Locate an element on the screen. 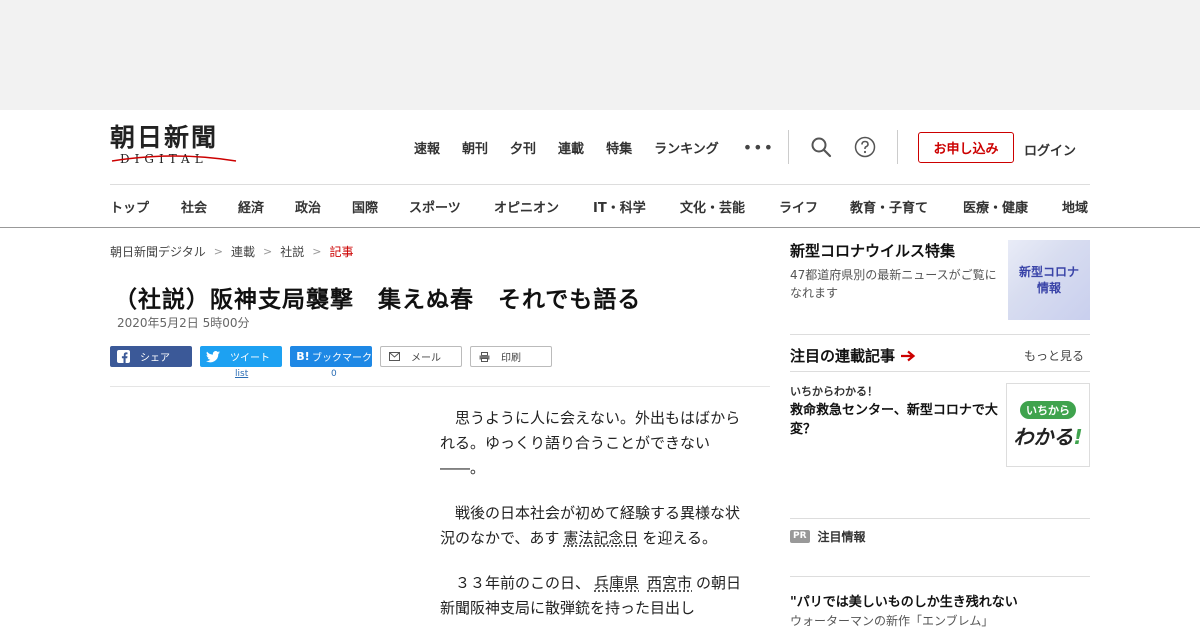 The height and width of the screenshot is (630, 1200). hatena-bookmark-icon: B! is located at coordinates (303, 356).